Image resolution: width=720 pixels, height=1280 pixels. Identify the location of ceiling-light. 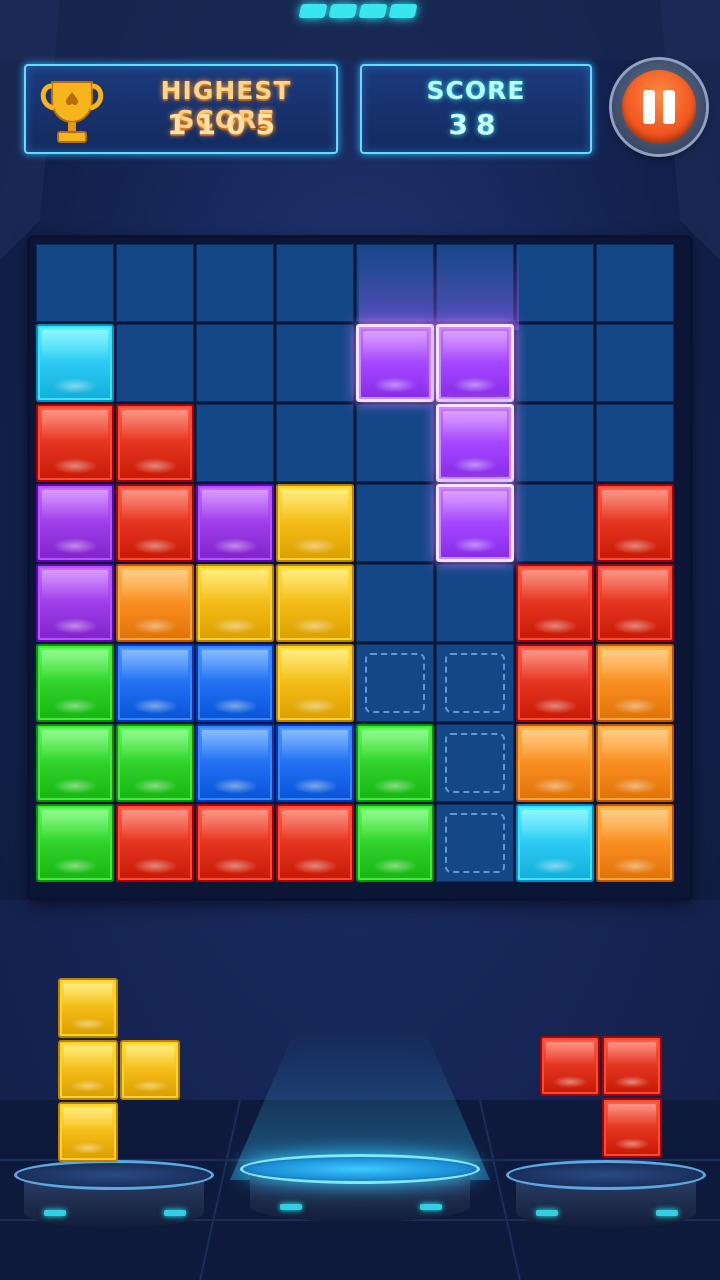
(360, 12).